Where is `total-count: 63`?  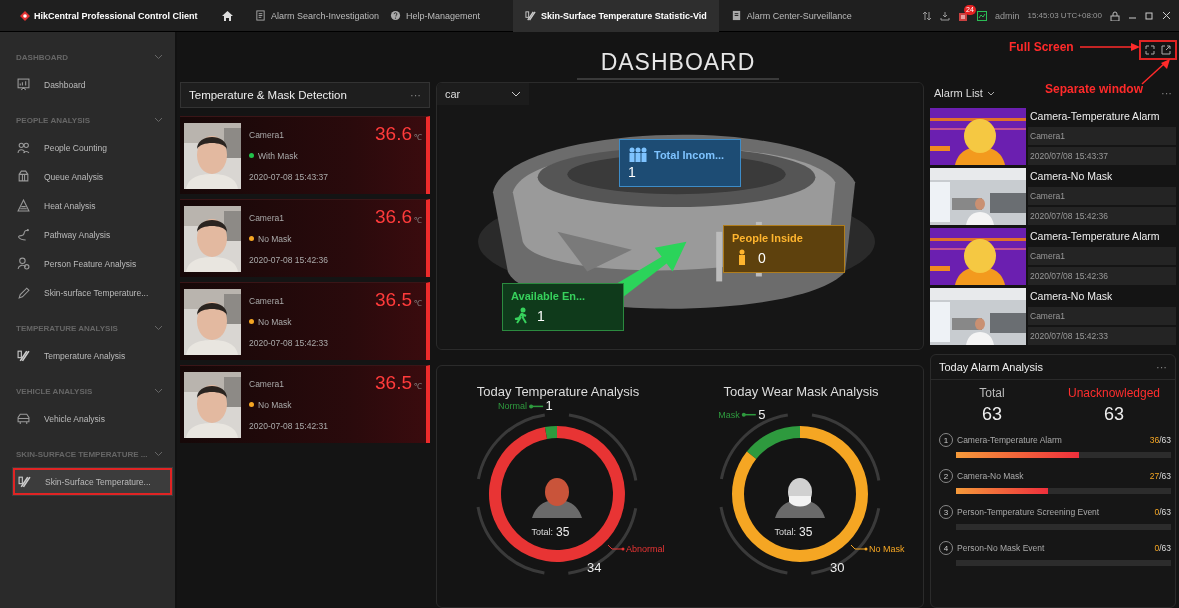
total-count: 63 is located at coordinates (992, 414).